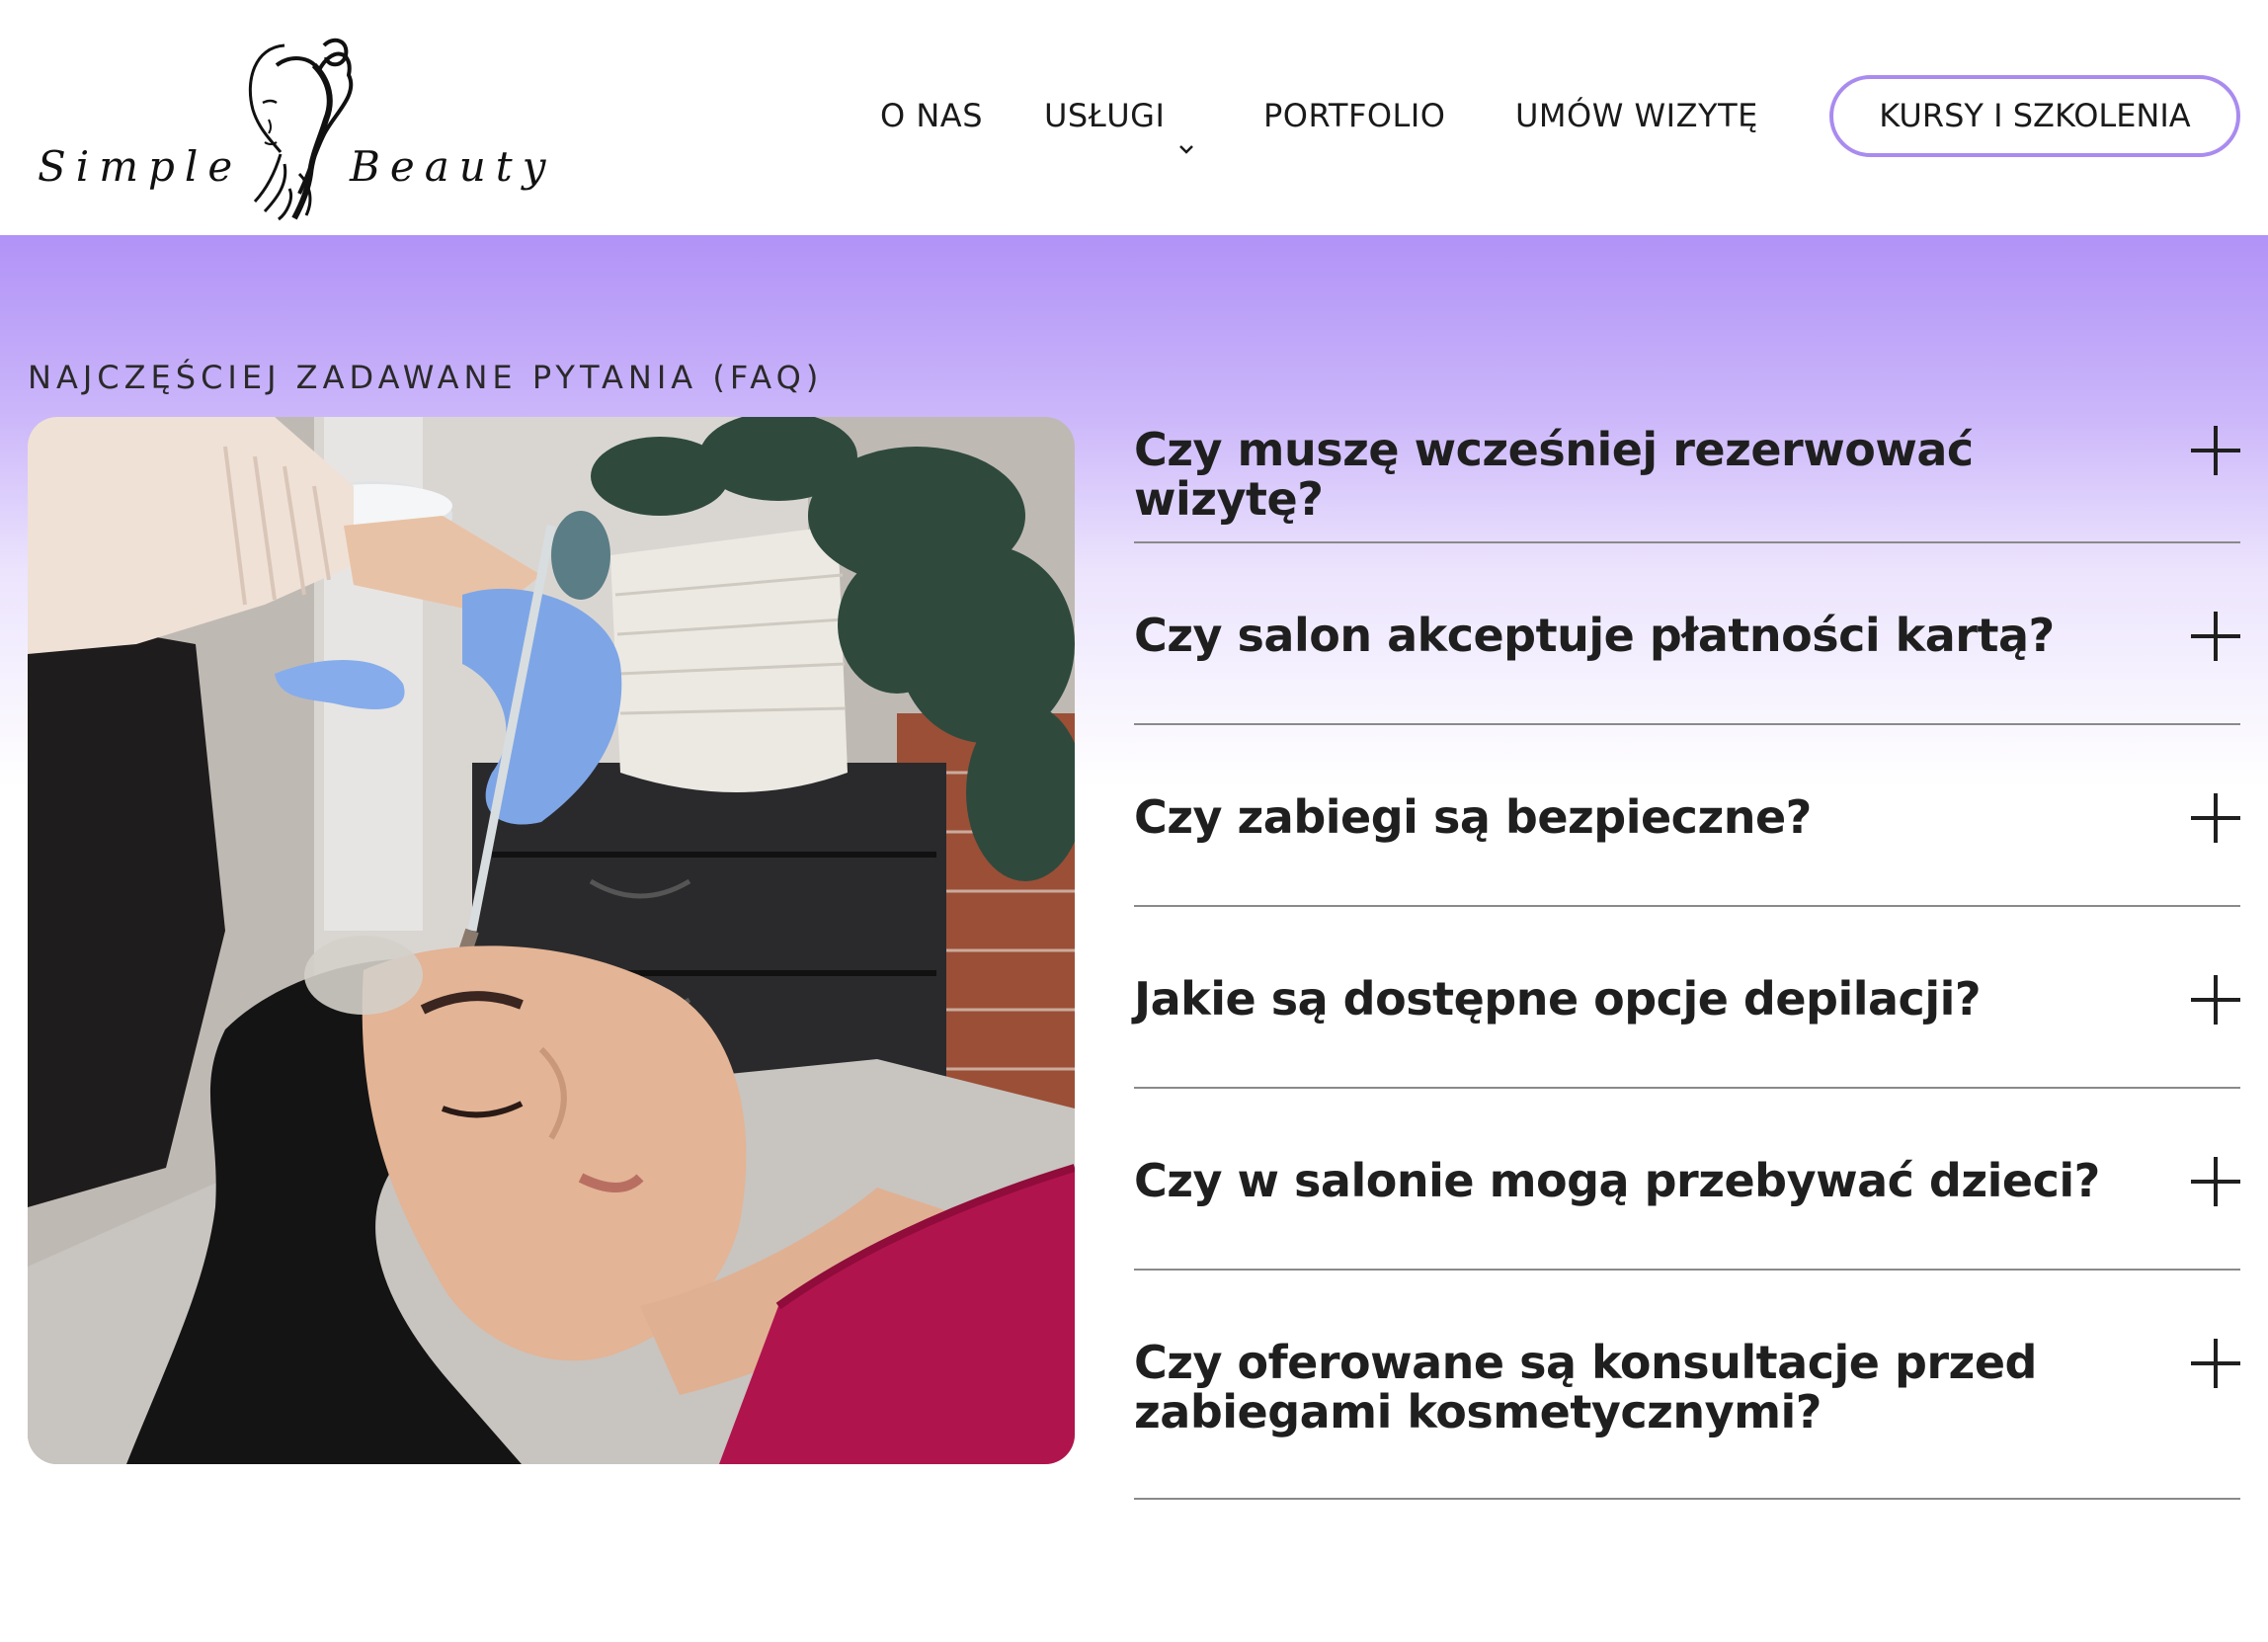 The image size is (2268, 1642). Describe the element at coordinates (1558, 999) in the screenshot. I see `faq-question: Jakie są dostępne opcje depilacji?` at that location.